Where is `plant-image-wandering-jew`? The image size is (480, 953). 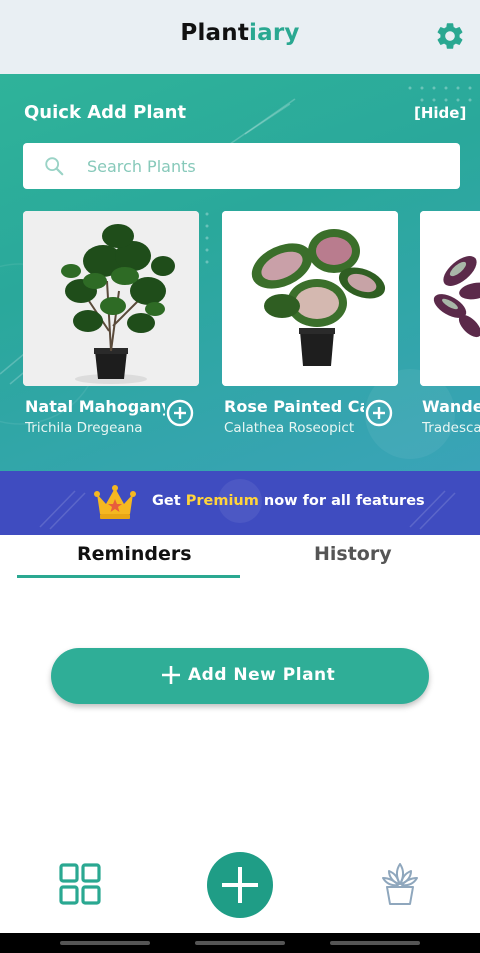 plant-image-wandering-jew is located at coordinates (450, 298).